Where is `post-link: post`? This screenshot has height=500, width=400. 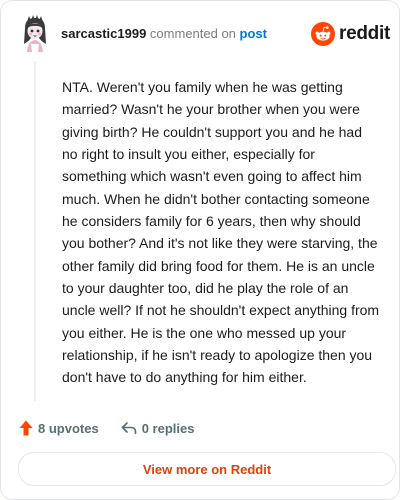
post-link: post is located at coordinates (253, 33).